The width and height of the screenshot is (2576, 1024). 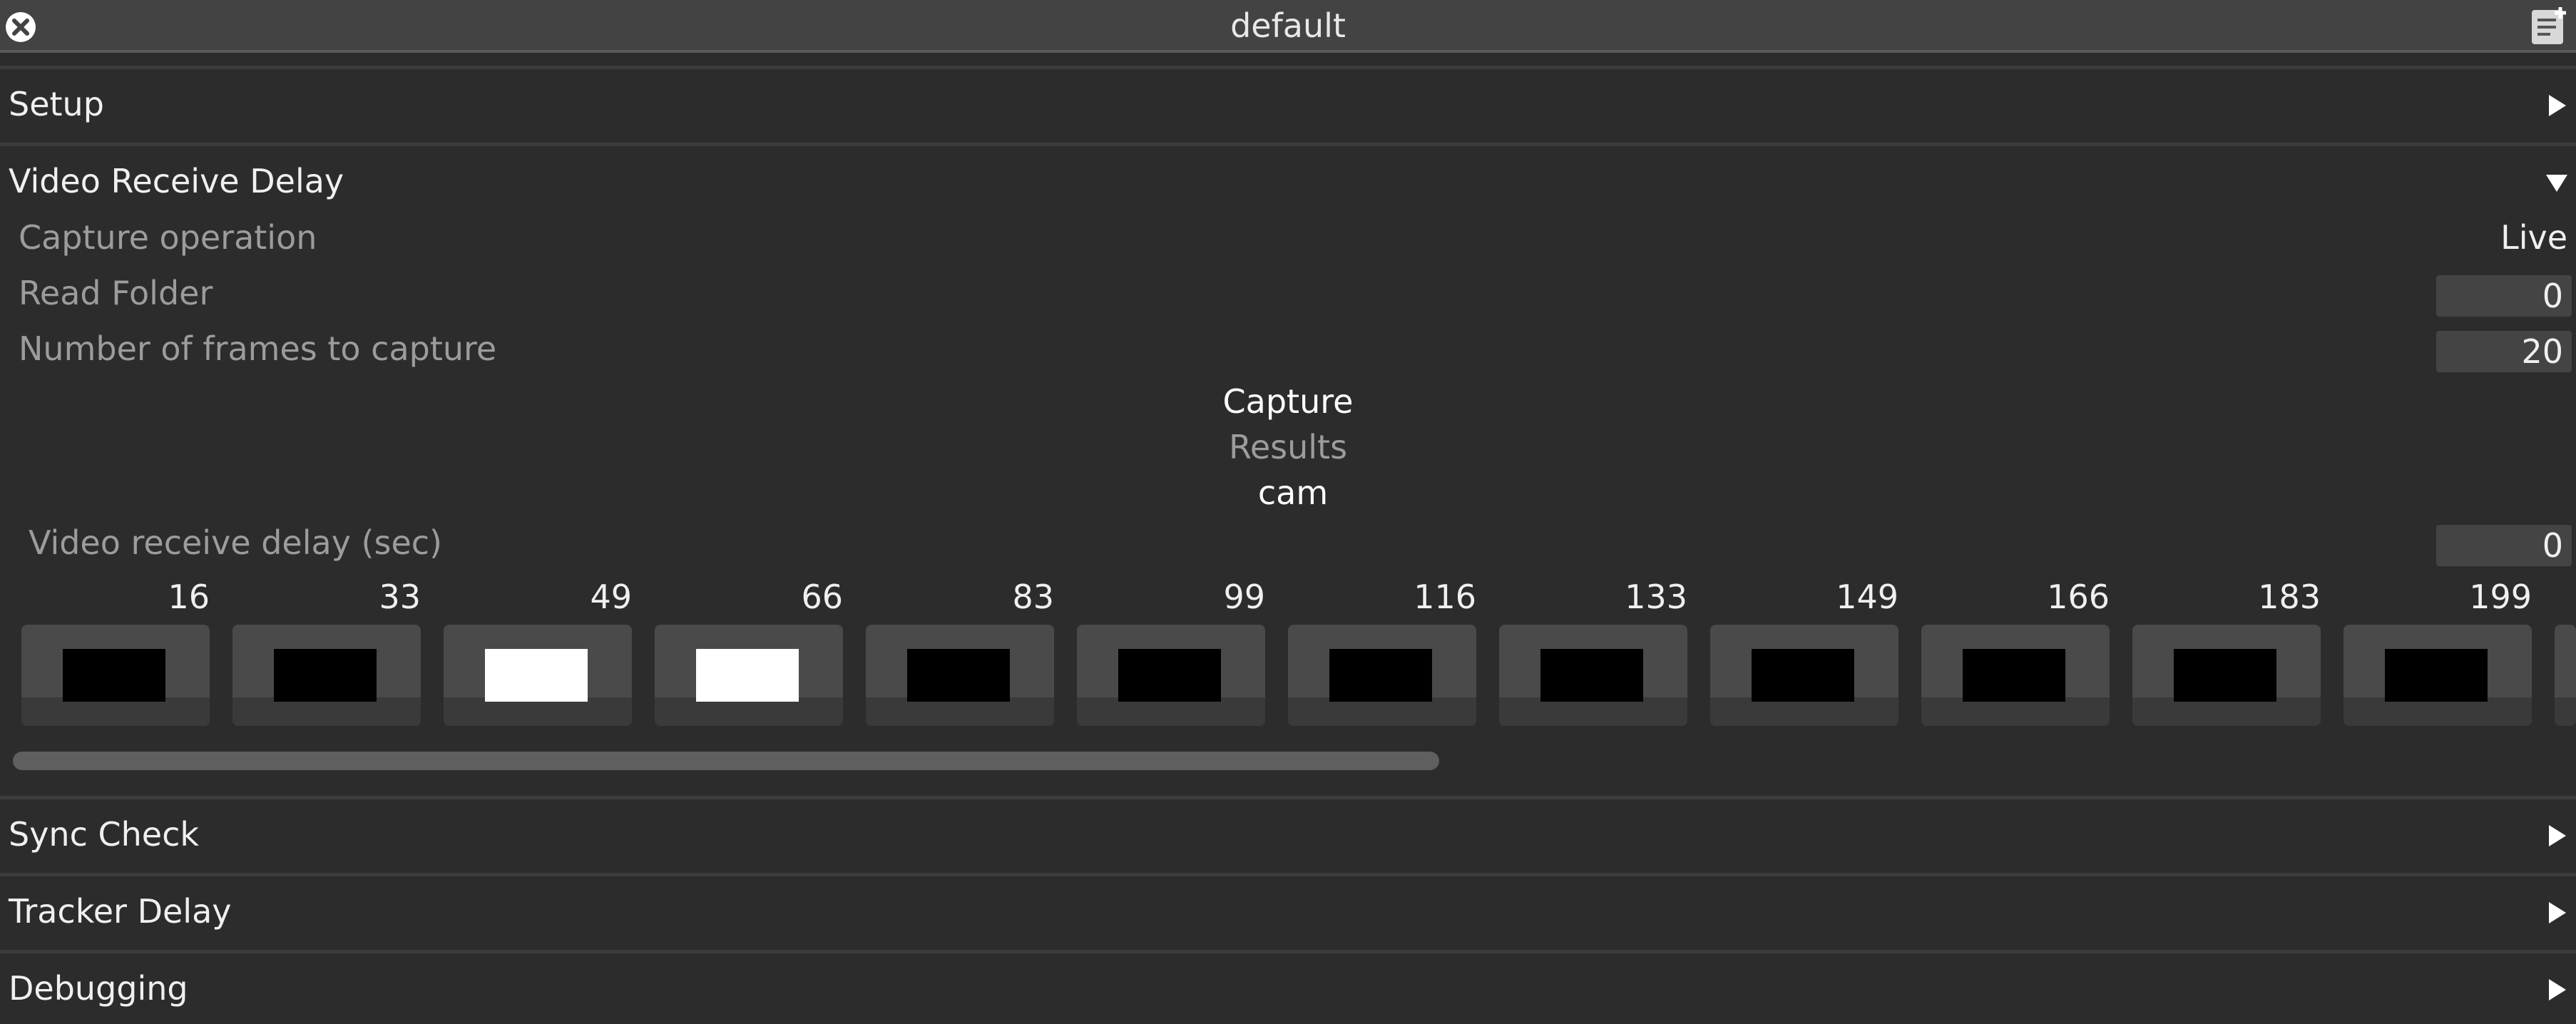 I want to click on frame-number-label: 16, so click(x=189, y=597).